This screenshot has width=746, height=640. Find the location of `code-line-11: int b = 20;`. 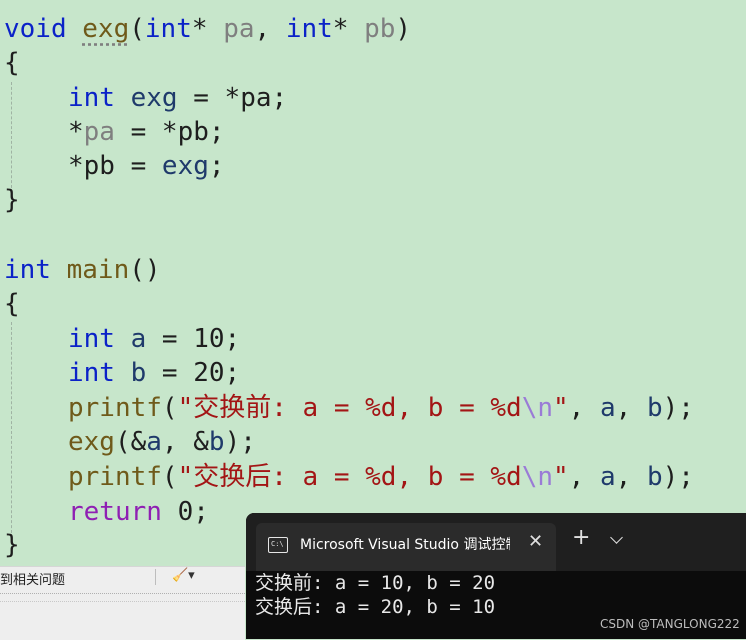

code-line-11: int b = 20; is located at coordinates (154, 373).